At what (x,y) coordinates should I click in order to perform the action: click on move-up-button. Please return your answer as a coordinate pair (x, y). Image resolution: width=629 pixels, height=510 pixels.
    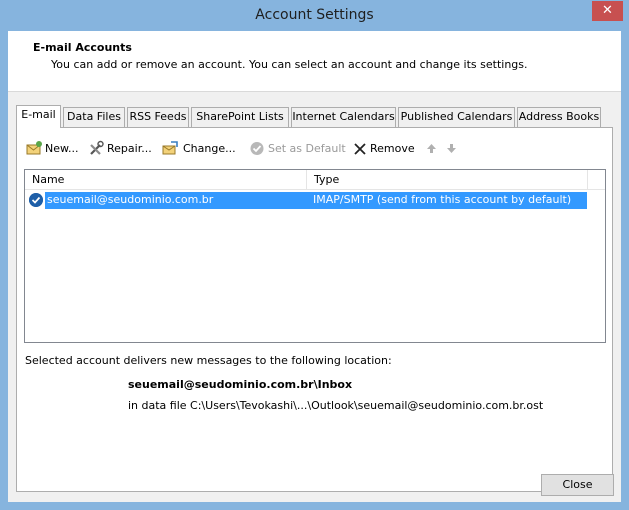
    Looking at the image, I should click on (431, 149).